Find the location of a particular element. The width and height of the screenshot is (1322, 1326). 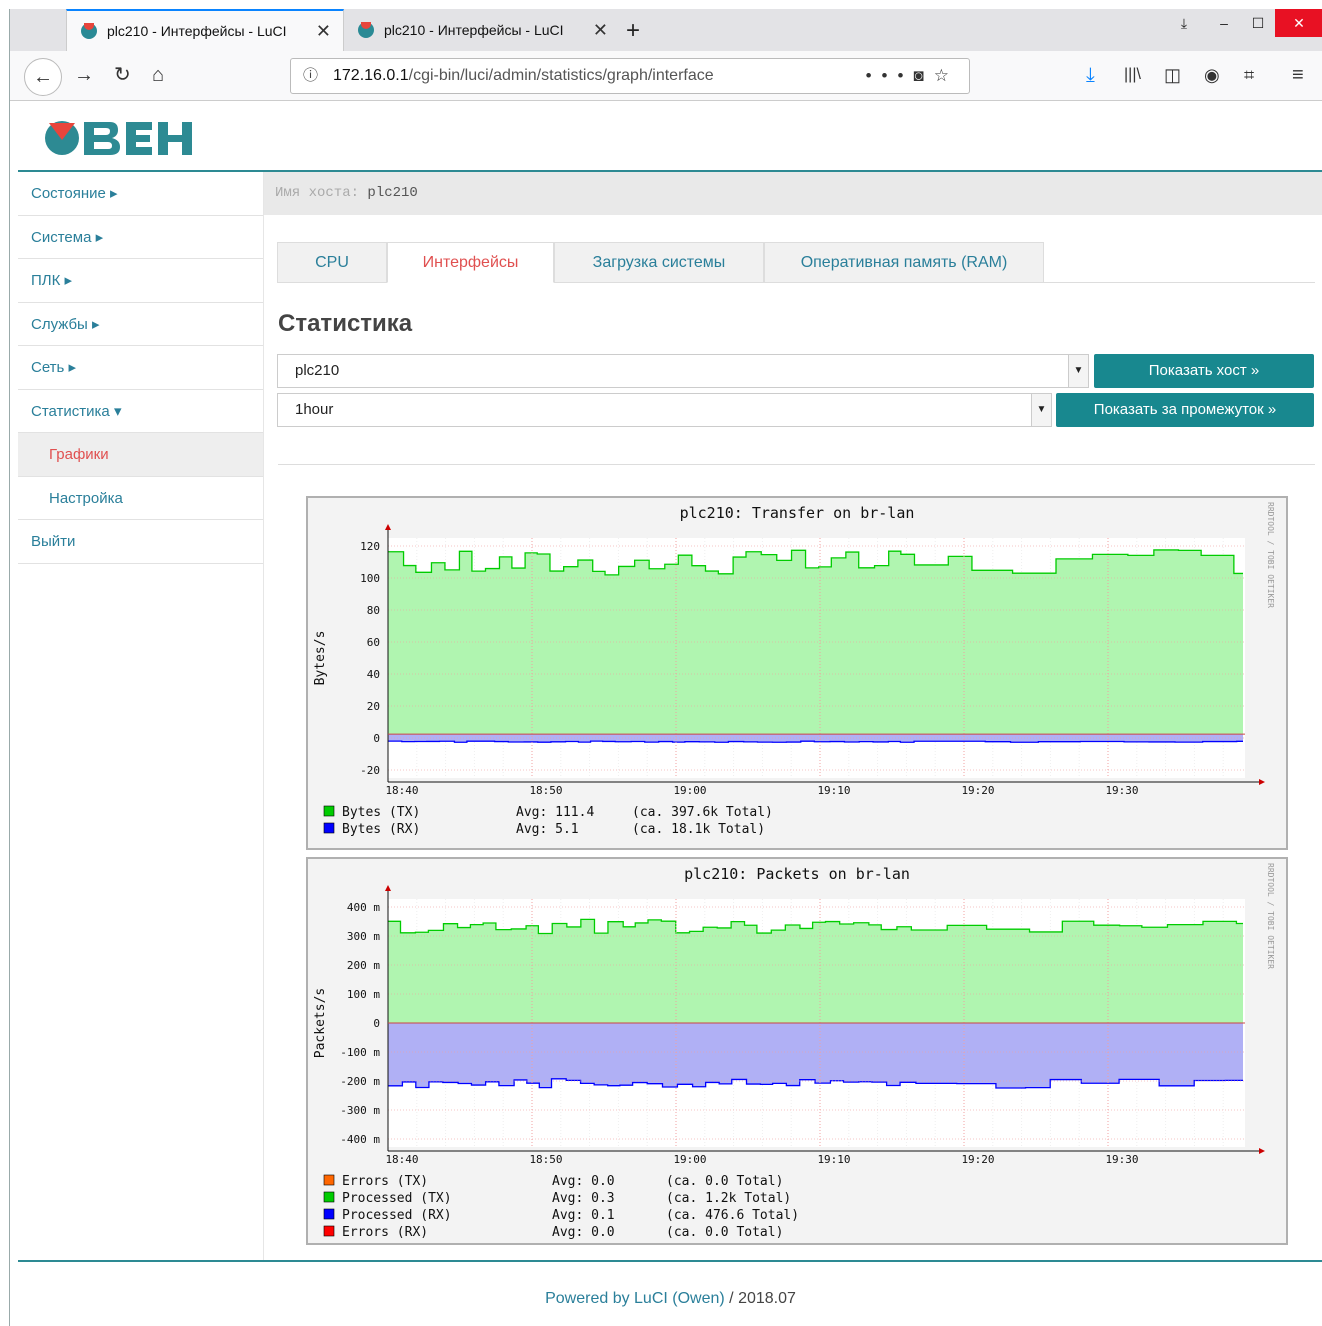

legend-label: Bytes (TX) is located at coordinates (381, 812).